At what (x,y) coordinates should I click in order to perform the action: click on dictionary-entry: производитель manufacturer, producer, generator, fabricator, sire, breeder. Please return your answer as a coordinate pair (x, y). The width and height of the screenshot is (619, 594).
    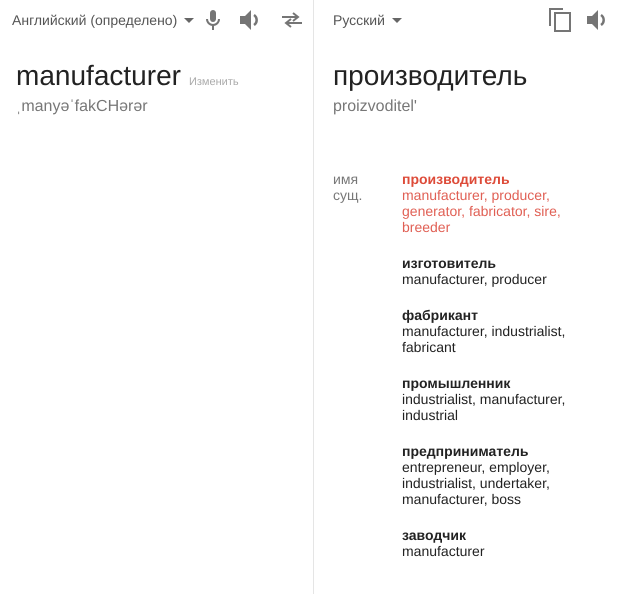
    Looking at the image, I should click on (488, 203).